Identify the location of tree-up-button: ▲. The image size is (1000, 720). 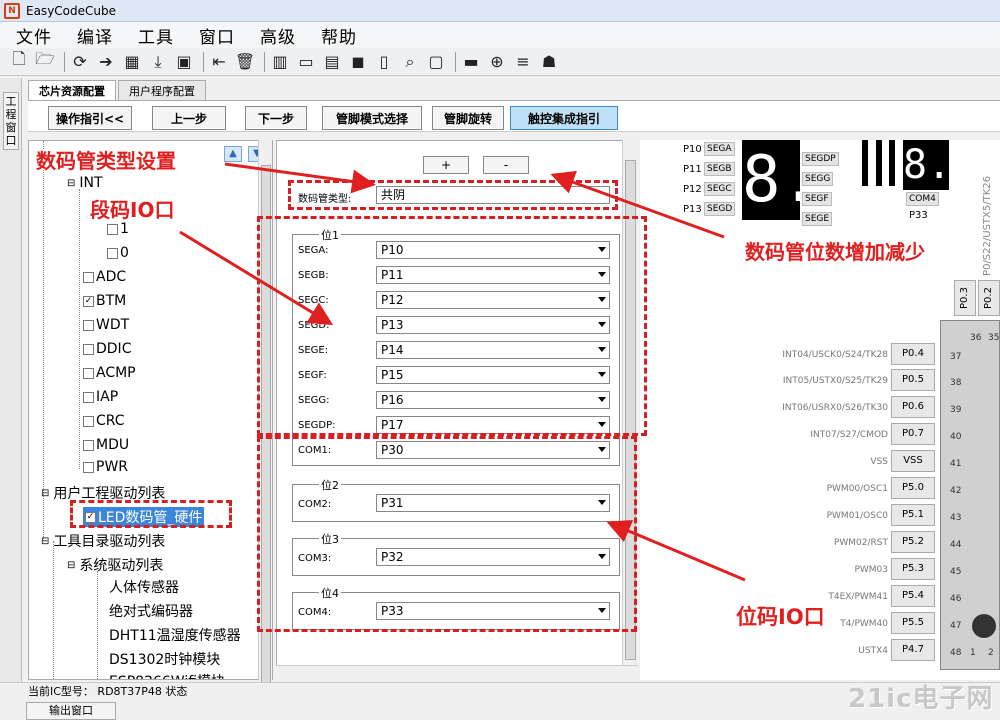
(233, 154).